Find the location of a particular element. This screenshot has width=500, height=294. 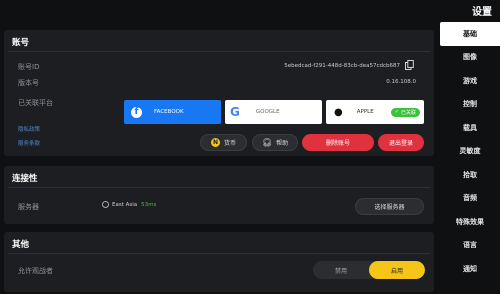

toggle-on-option: 启用 is located at coordinates (397, 270).